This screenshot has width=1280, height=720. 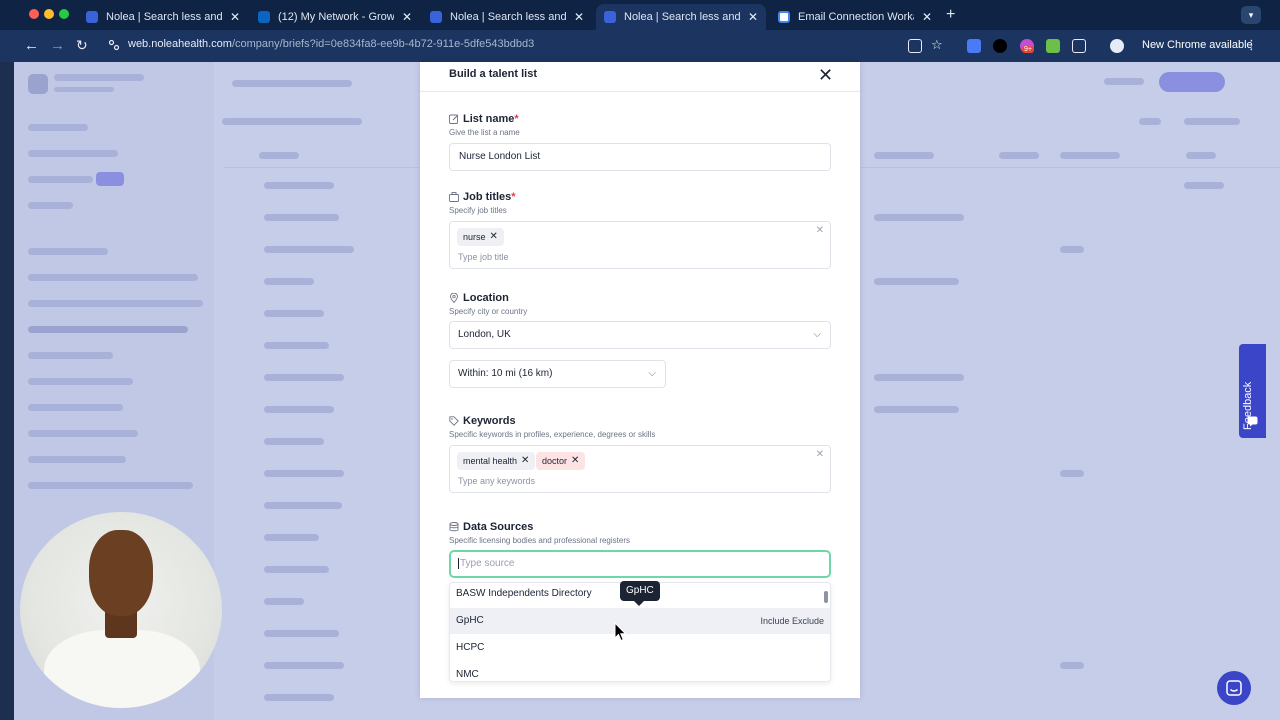 What do you see at coordinates (524, 593) in the screenshot?
I see `option-label: BASW Independents Directory` at bounding box center [524, 593].